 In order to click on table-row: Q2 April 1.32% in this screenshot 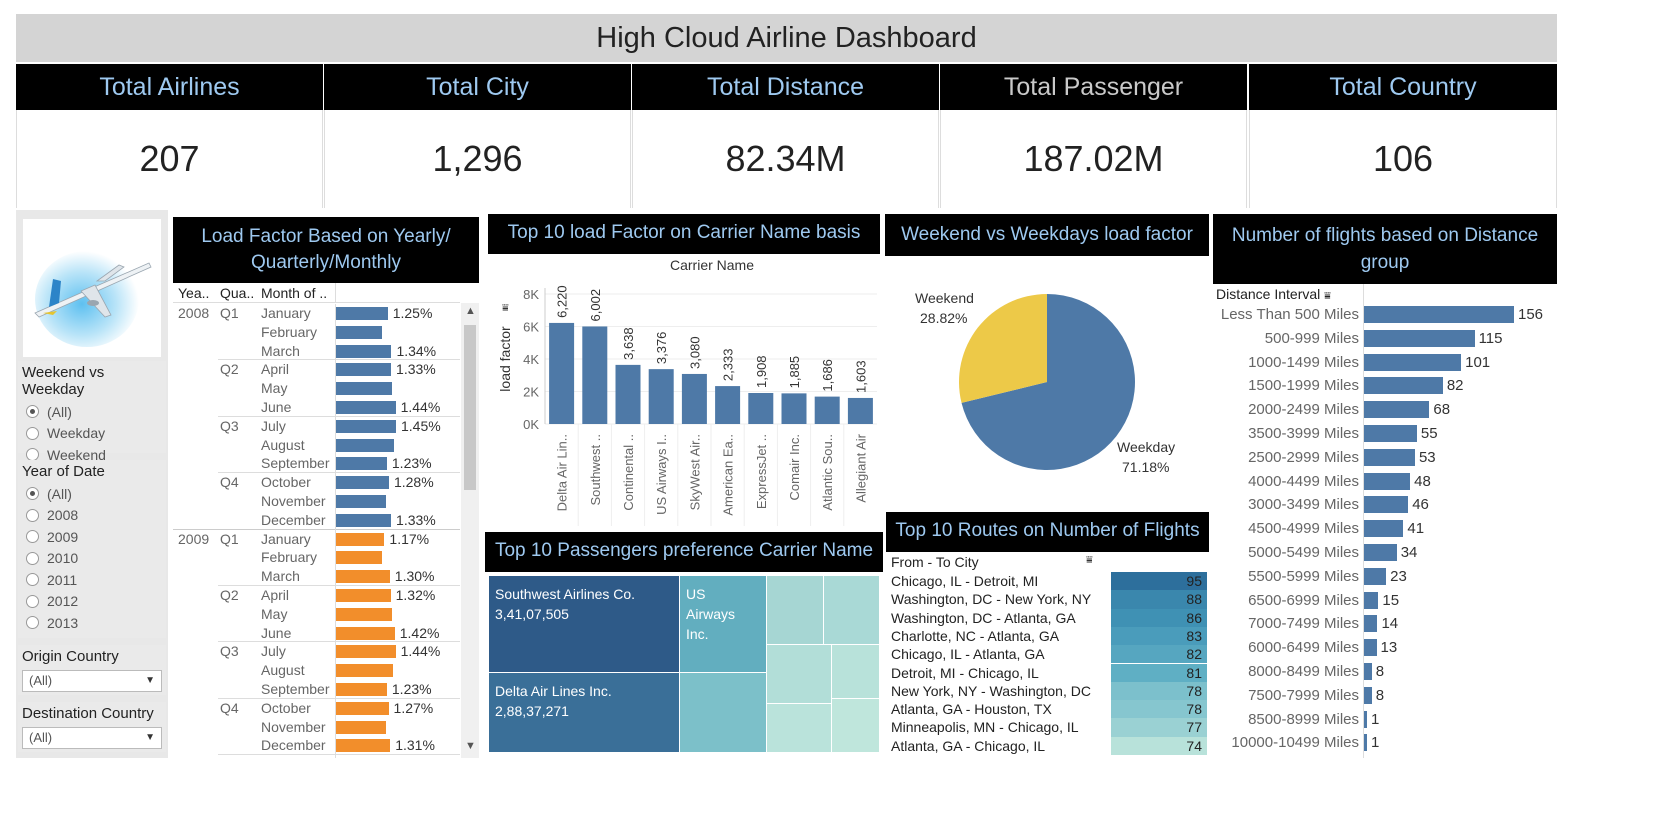, I will do `click(316, 595)`.